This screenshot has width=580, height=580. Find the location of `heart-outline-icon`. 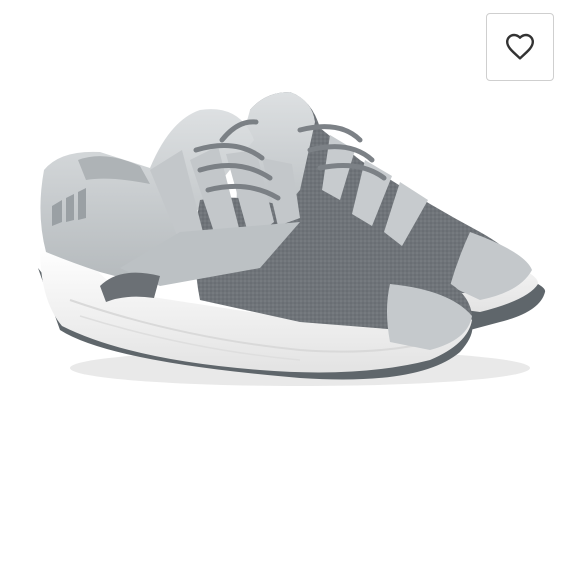

heart-outline-icon is located at coordinates (520, 46).